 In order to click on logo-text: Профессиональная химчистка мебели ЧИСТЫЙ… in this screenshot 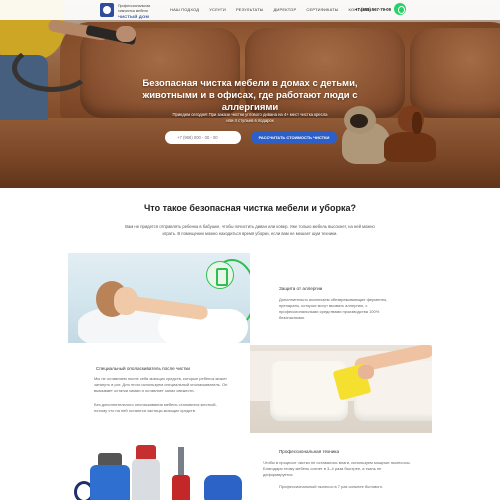, I will do `click(141, 12)`.